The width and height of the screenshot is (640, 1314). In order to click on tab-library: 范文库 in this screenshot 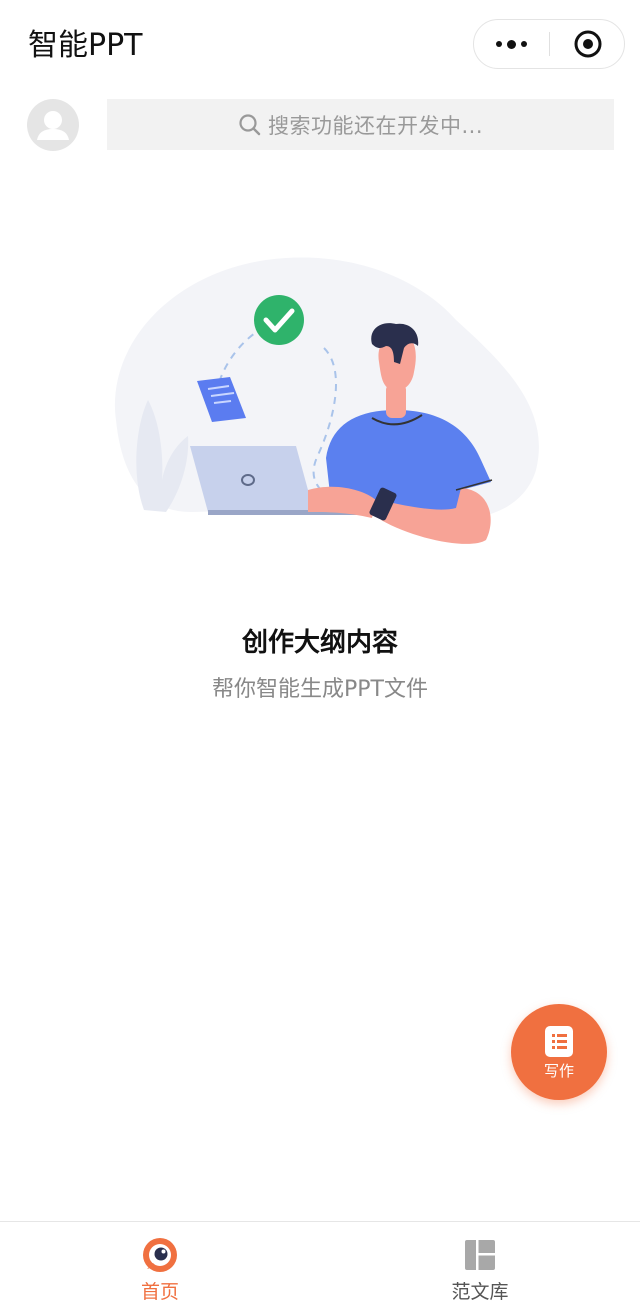, I will do `click(480, 1268)`.